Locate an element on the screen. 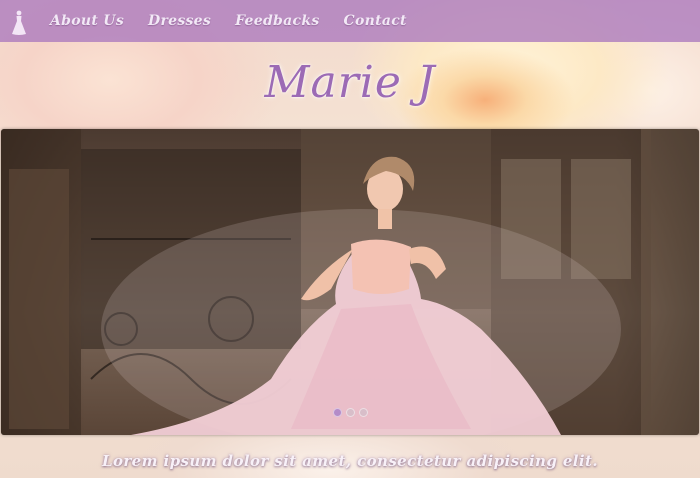  nav-feedbacks: Feedbacks is located at coordinates (277, 21).